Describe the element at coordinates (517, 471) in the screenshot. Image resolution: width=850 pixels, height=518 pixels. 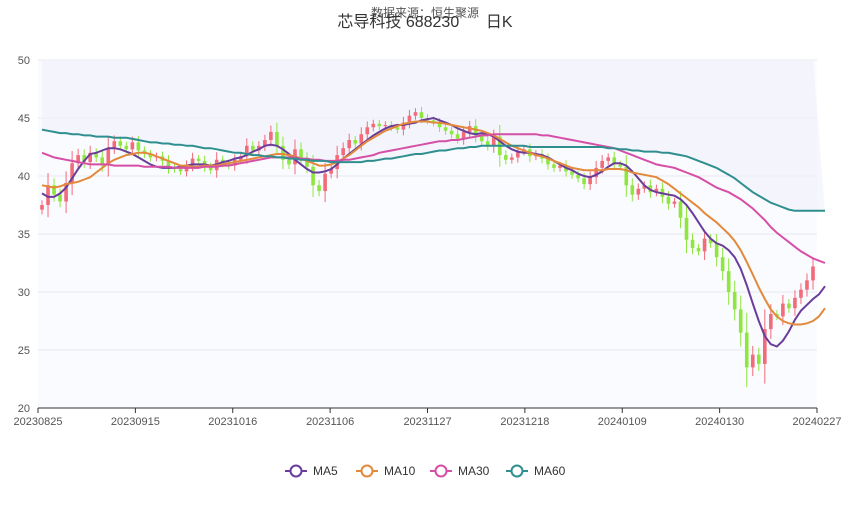
I see `legend-marker-ma60` at that location.